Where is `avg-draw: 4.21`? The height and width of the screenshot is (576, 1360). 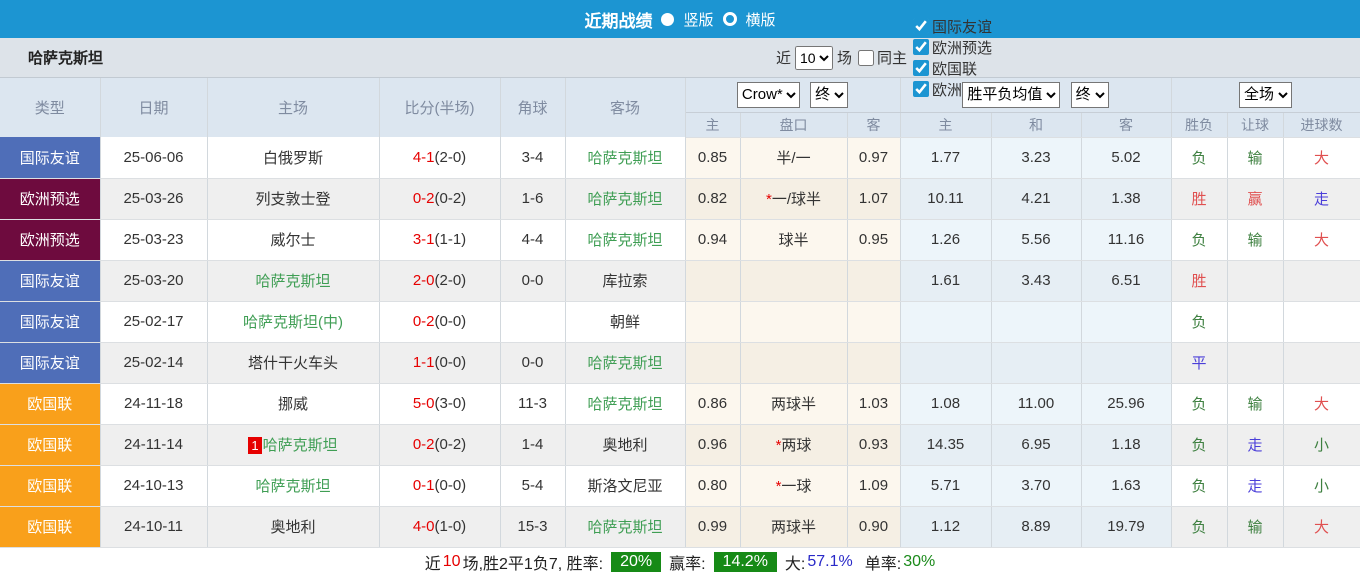
avg-draw: 4.21 is located at coordinates (1036, 199).